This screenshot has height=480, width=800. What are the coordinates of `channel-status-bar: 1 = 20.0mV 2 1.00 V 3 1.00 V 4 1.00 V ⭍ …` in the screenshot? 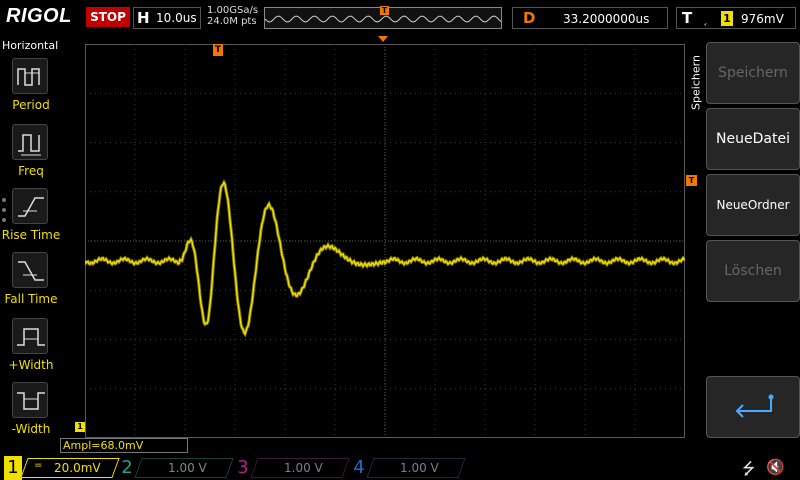 It's located at (400, 468).